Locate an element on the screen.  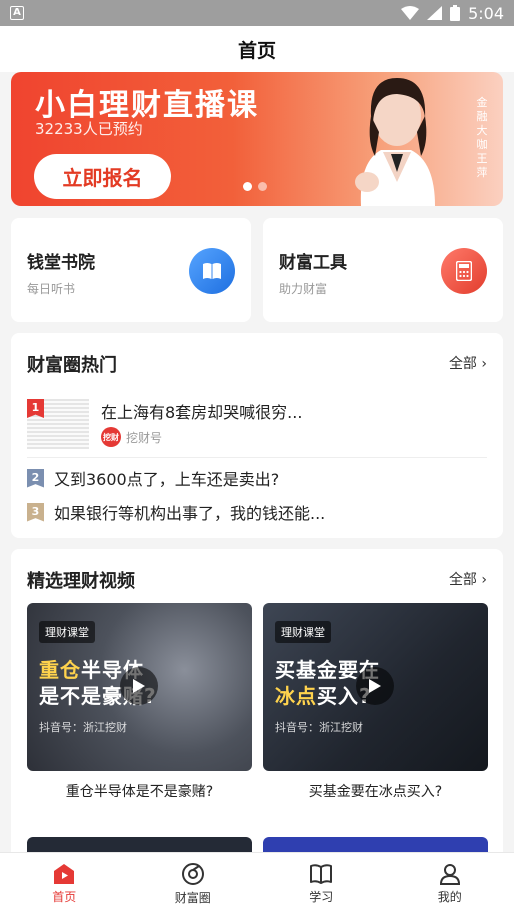
carousel-dot-active is located at coordinates (247, 186).